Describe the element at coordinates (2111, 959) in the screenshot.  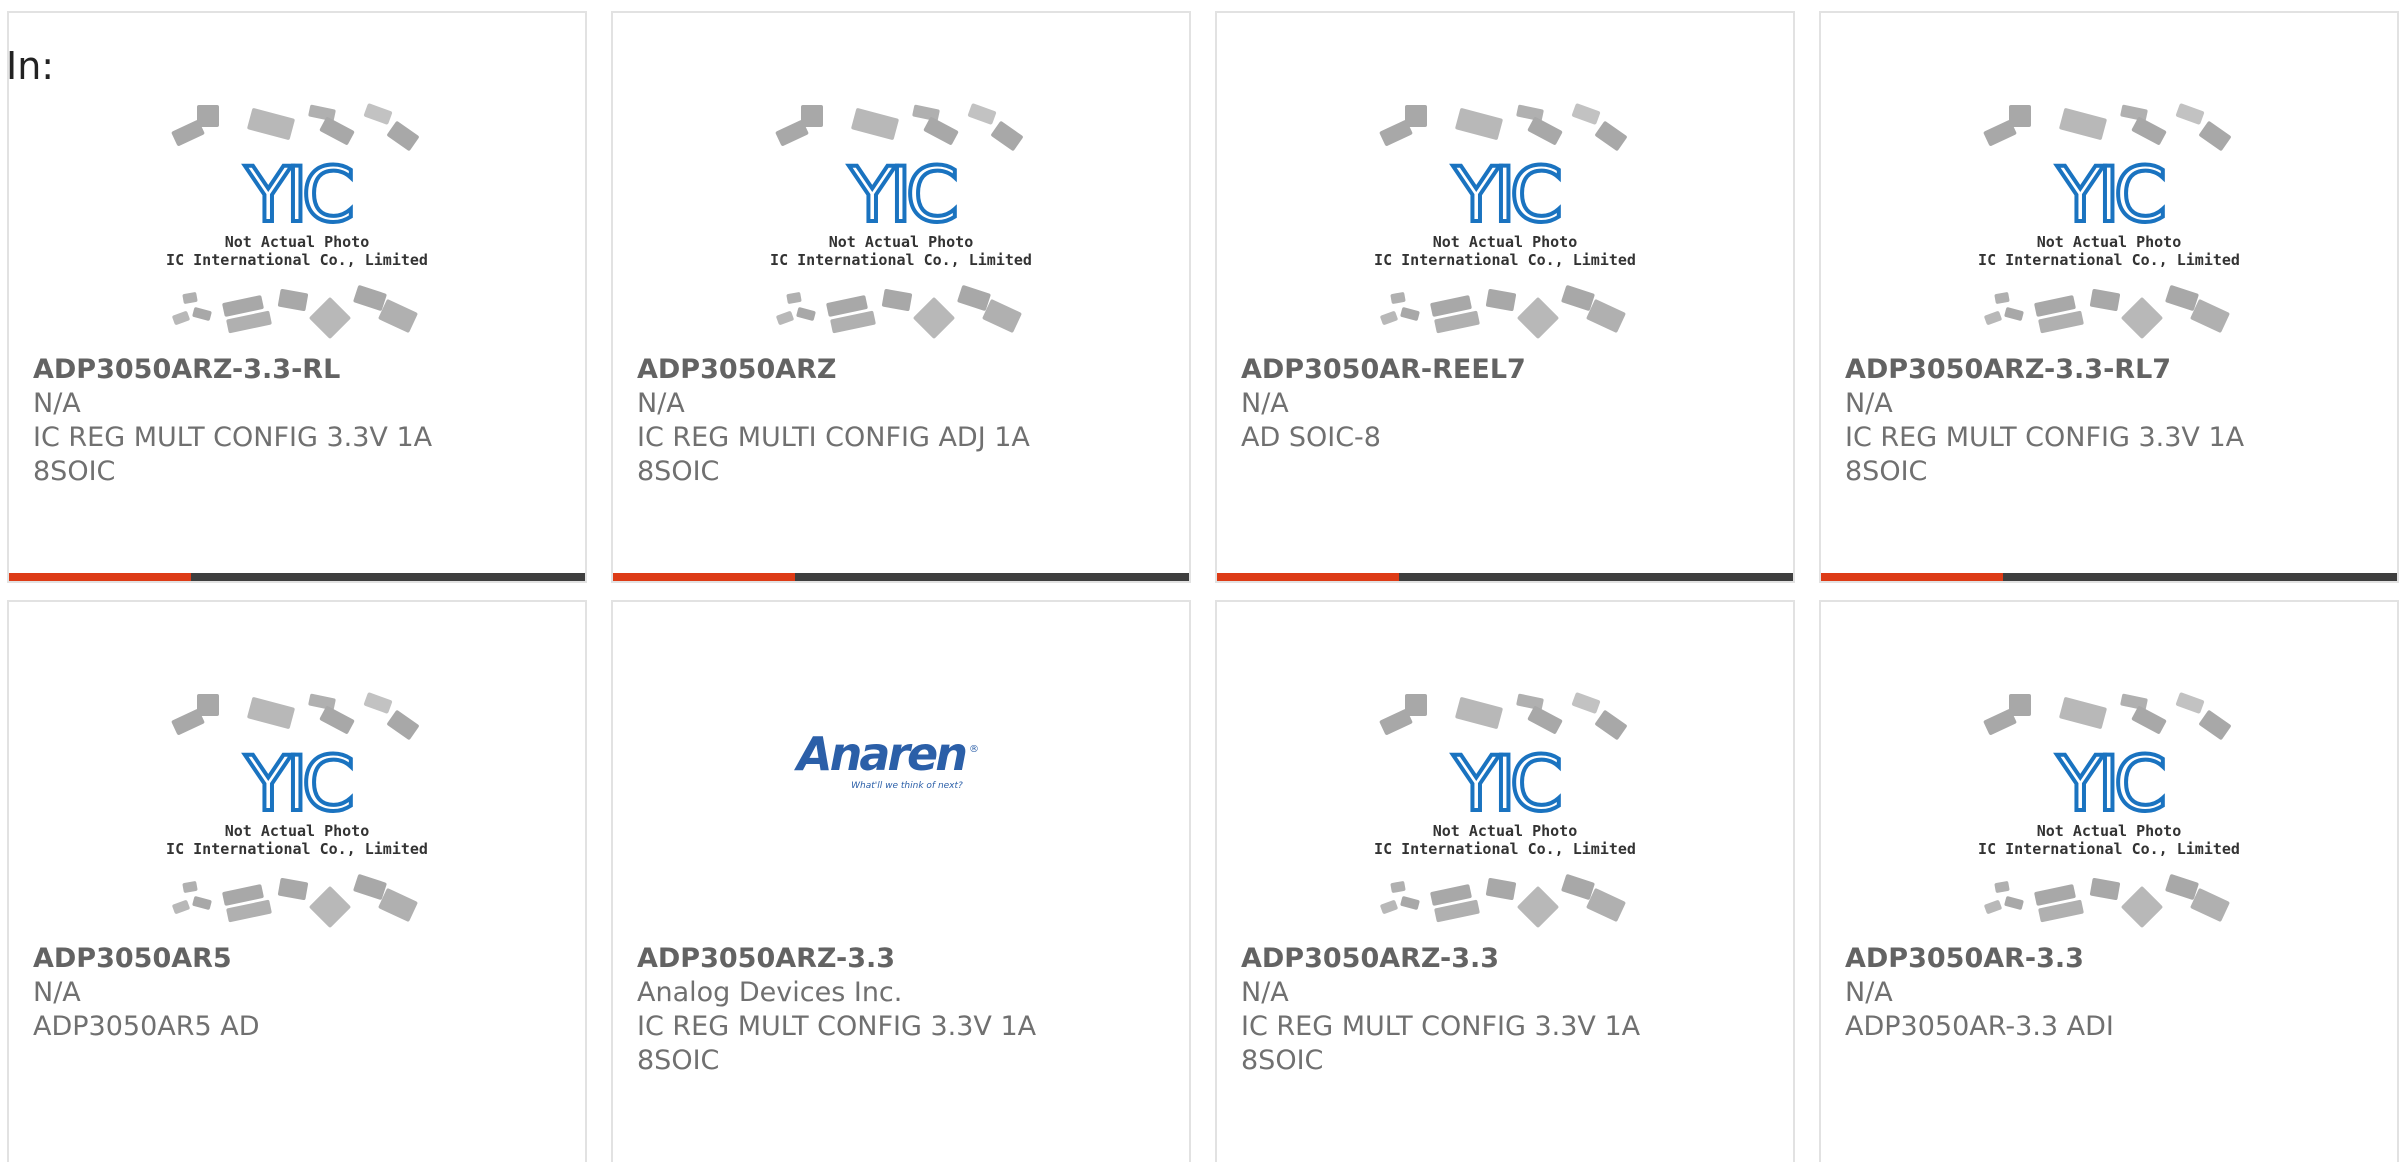
I see `part-number: ADP3050AR-3.3` at that location.